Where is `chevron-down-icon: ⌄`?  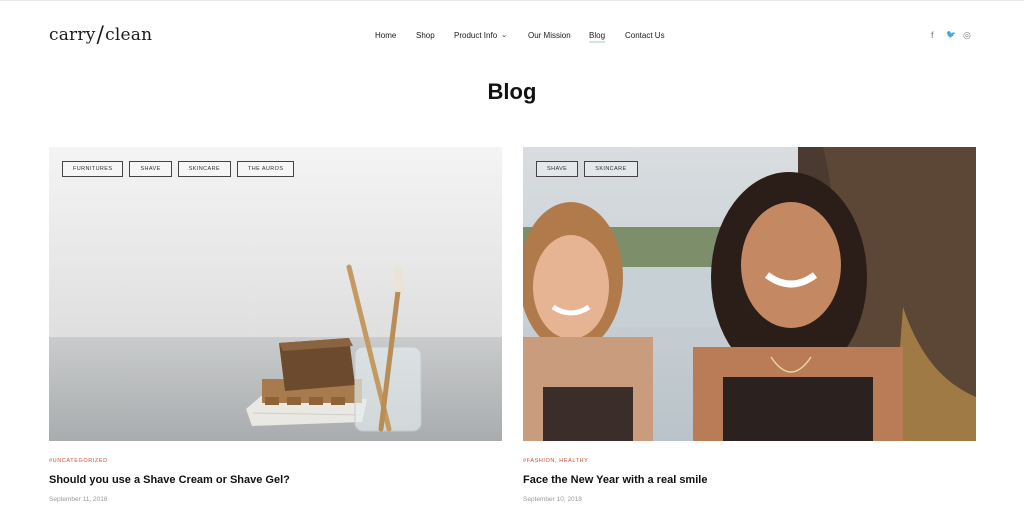 chevron-down-icon: ⌄ is located at coordinates (504, 35).